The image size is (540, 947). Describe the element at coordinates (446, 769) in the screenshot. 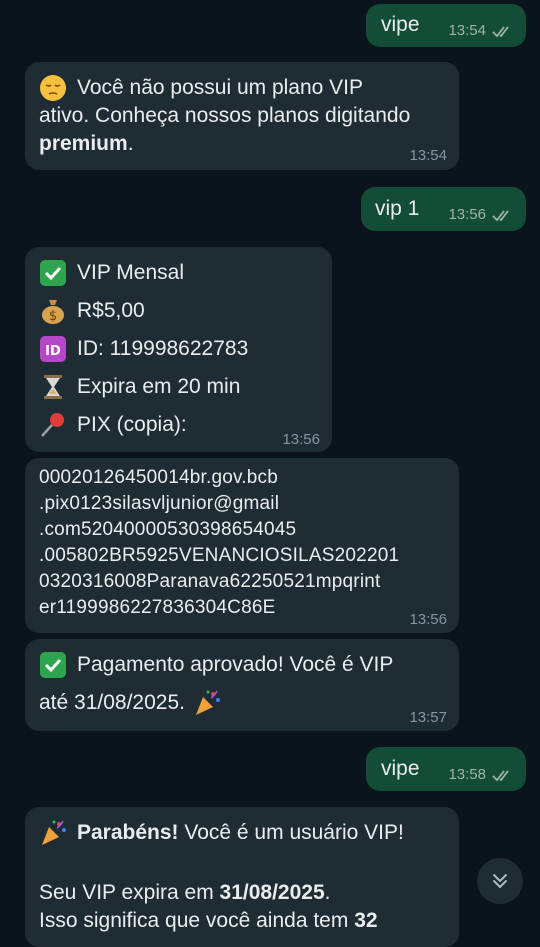

I see `message-outgoing-vipe-2: vipe 13:58` at that location.